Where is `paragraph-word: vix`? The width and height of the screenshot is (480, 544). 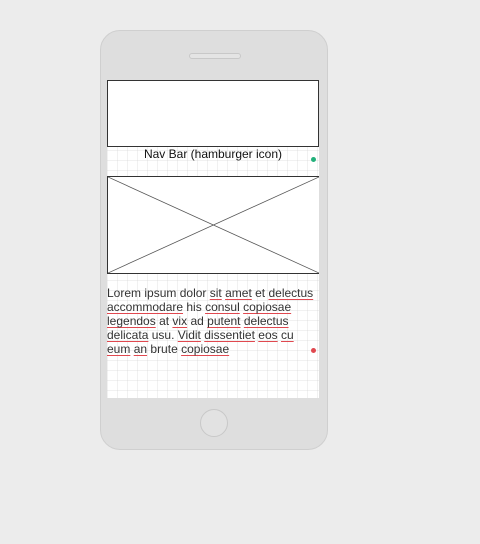
paragraph-word: vix is located at coordinates (180, 321).